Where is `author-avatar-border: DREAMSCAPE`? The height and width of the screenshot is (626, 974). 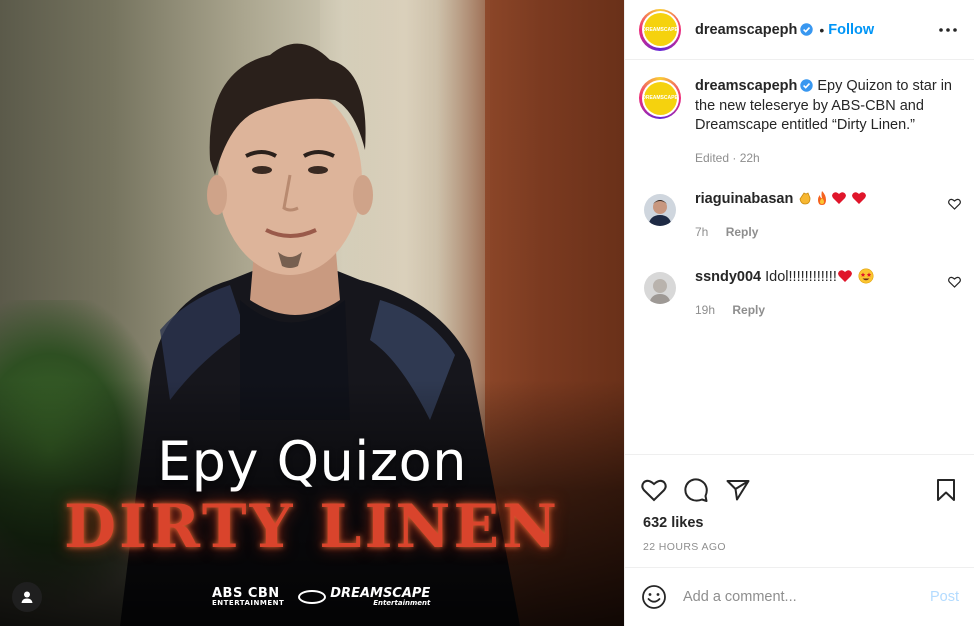
author-avatar-border: DREAMSCAPE is located at coordinates (660, 29).